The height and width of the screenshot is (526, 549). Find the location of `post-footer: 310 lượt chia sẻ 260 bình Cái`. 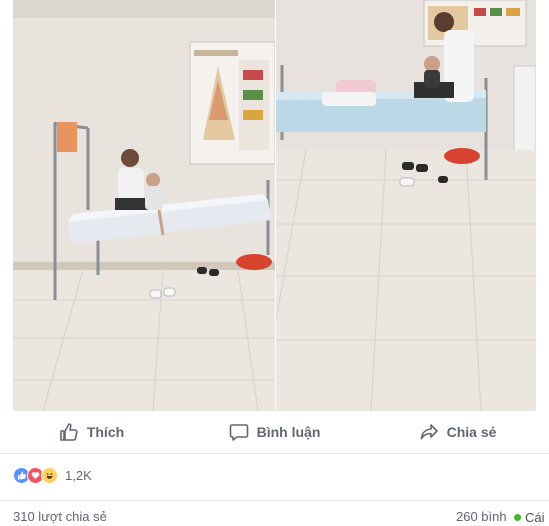

post-footer: 310 lượt chia sẻ 260 bình Cái is located at coordinates (274, 513).